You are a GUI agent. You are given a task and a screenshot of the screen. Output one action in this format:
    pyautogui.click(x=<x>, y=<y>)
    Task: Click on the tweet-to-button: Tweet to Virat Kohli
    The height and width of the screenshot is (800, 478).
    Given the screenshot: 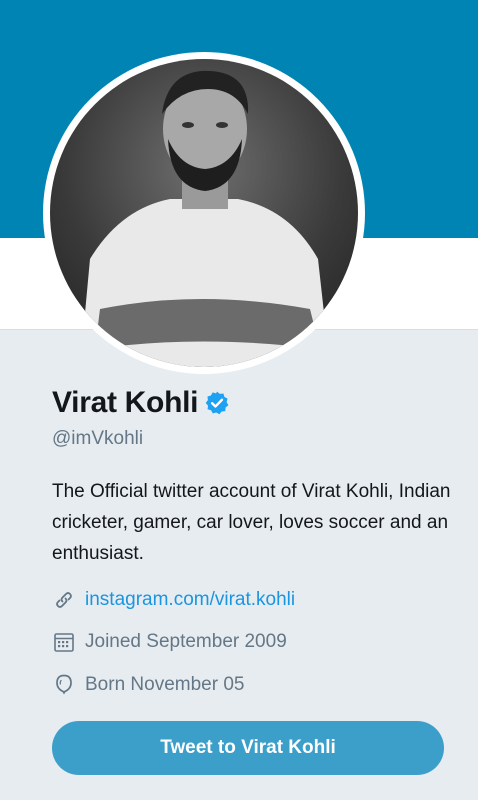 What is the action you would take?
    pyautogui.click(x=248, y=748)
    